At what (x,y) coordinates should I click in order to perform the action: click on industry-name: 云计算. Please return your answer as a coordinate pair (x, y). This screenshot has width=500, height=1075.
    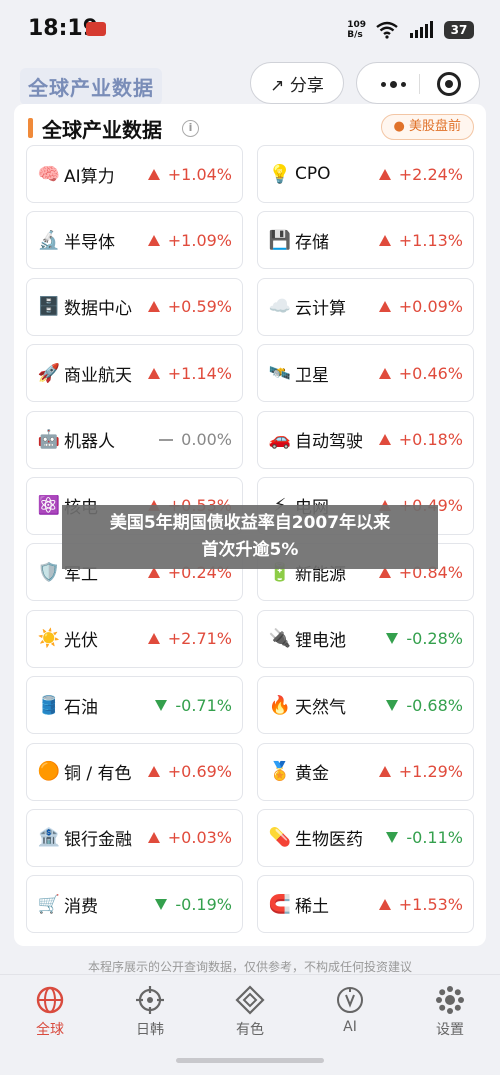
    Looking at the image, I should click on (320, 309).